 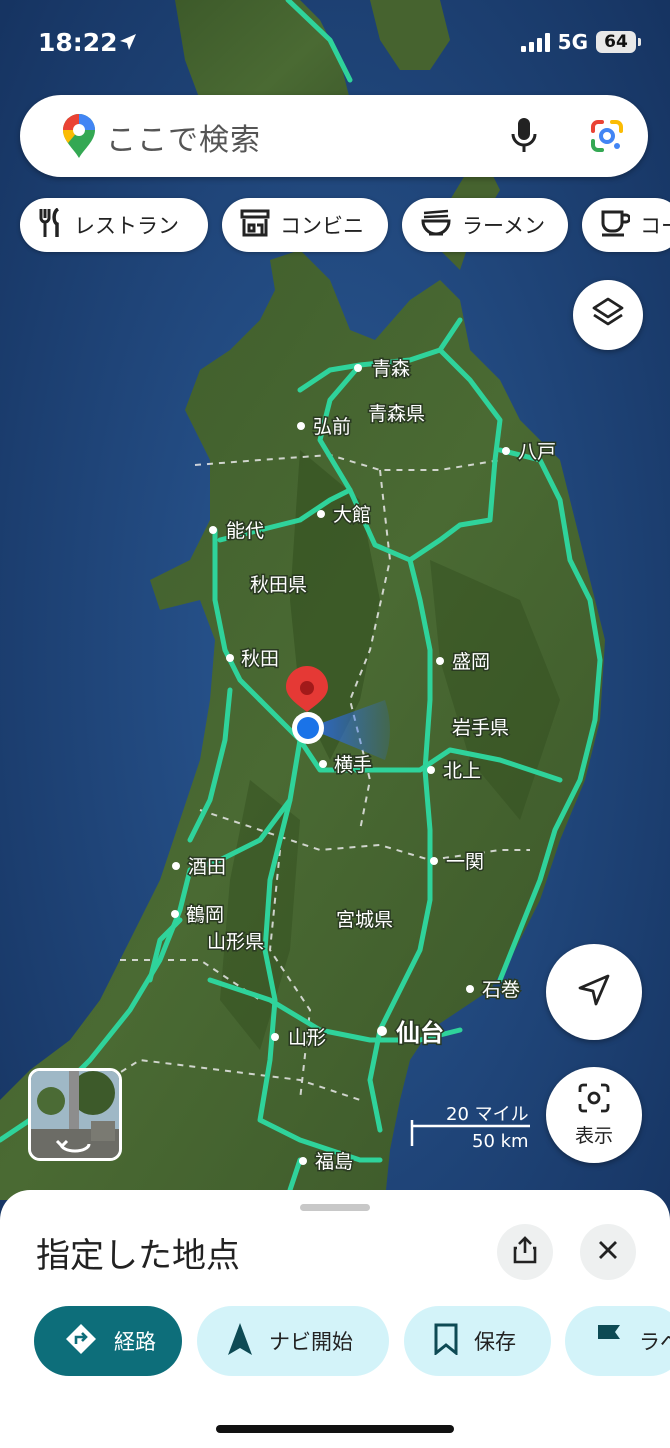 I want to click on map-label-yamagata: 山形, so click(x=307, y=1038).